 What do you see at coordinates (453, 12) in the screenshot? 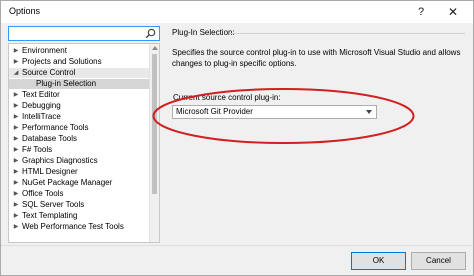
I see `close-button: ✕` at bounding box center [453, 12].